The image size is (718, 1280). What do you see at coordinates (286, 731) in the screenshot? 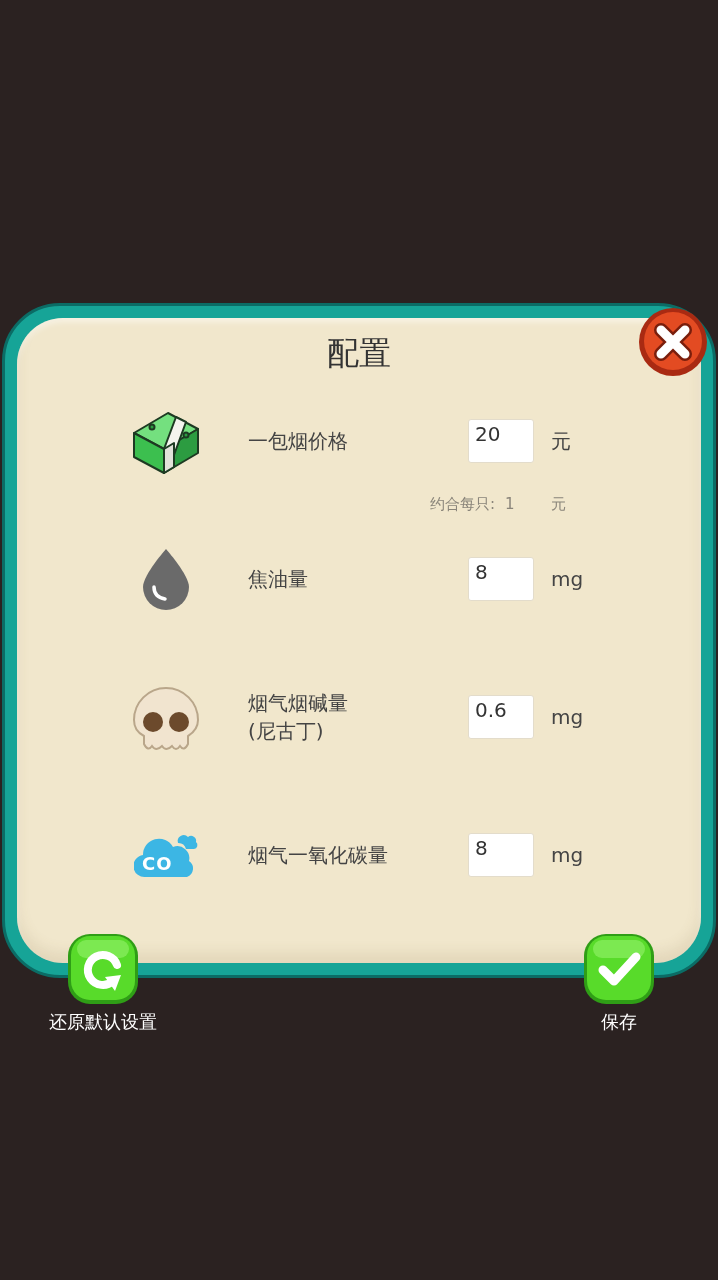
I see `setting-sublabel: (尼古丁)` at bounding box center [286, 731].